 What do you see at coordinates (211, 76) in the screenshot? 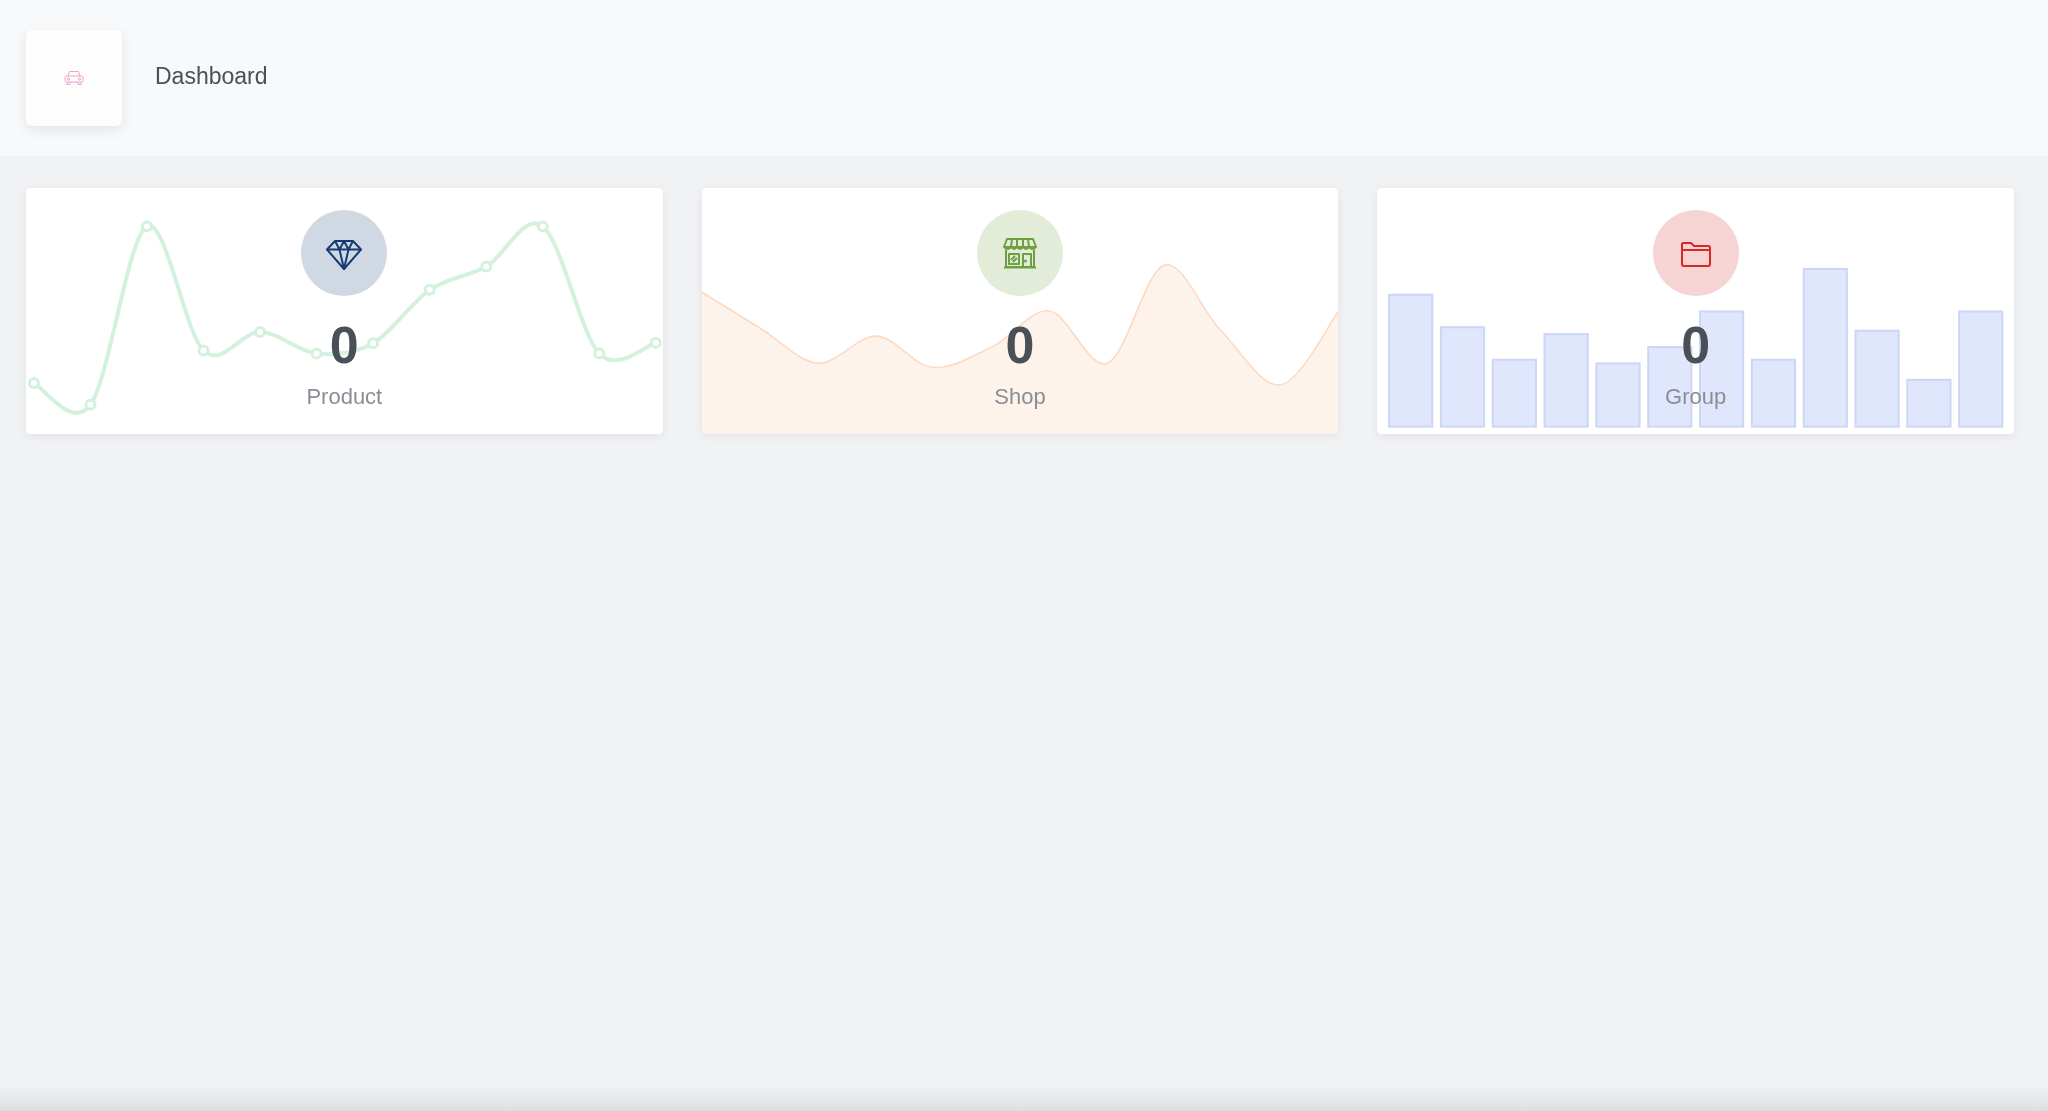
I see `page-title: Dashboard` at bounding box center [211, 76].